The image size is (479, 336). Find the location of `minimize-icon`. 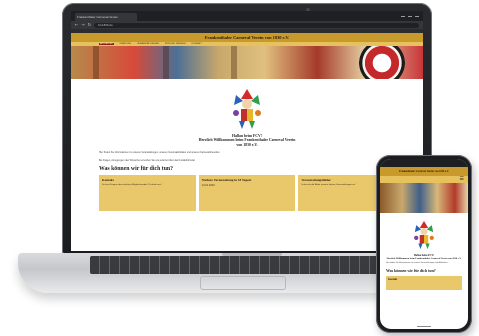

minimize-icon is located at coordinates (403, 16).